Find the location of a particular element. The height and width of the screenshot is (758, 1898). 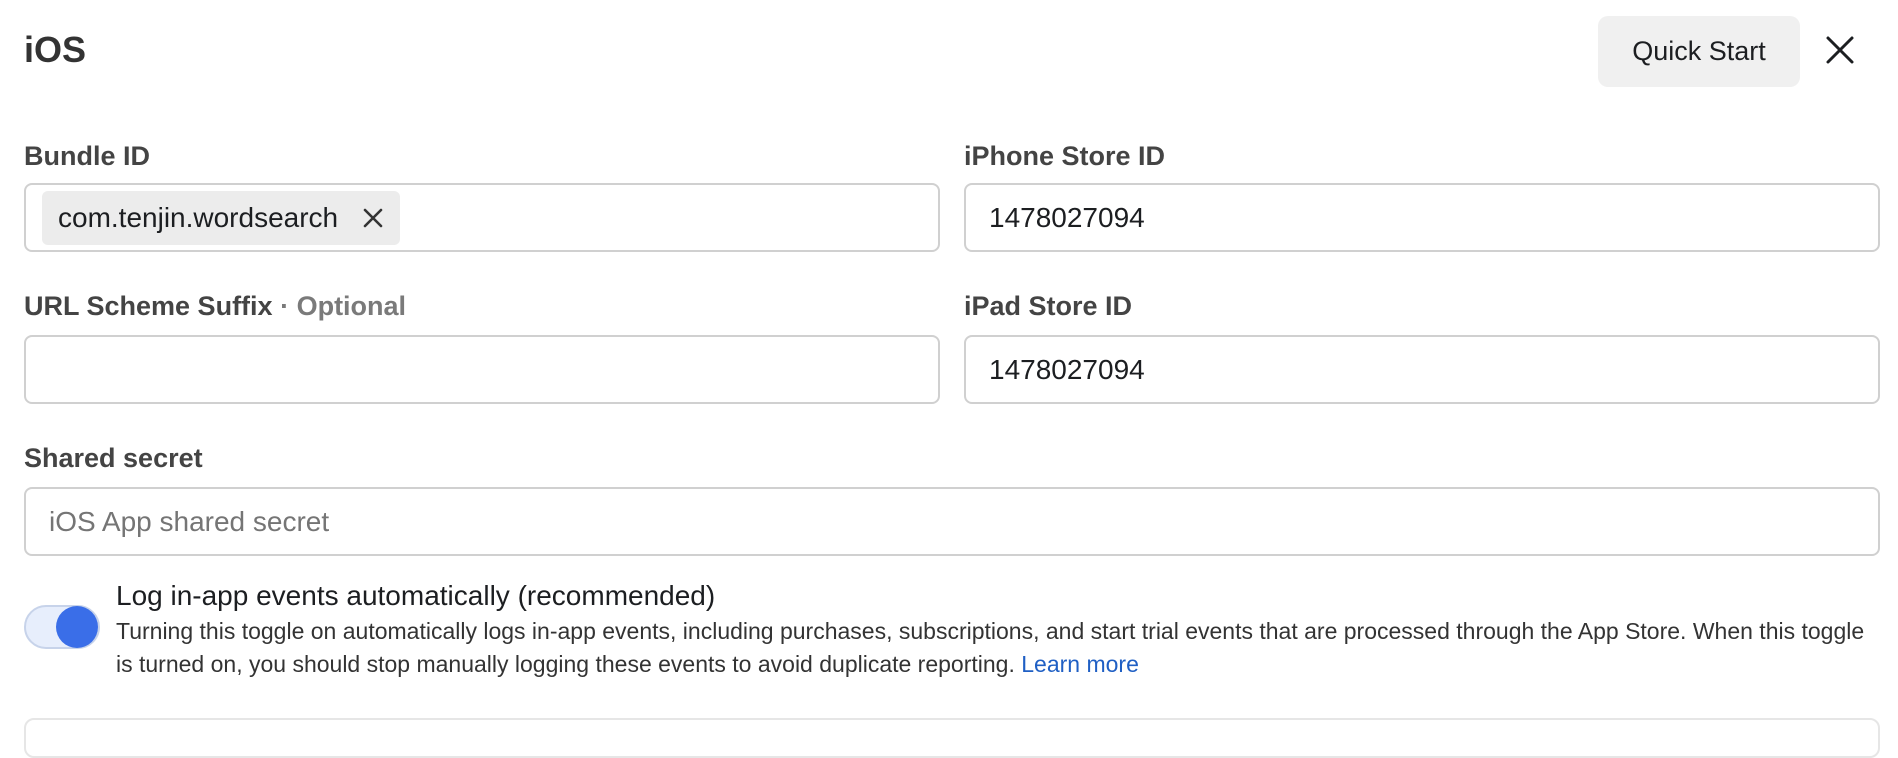

next-section-card is located at coordinates (952, 738).